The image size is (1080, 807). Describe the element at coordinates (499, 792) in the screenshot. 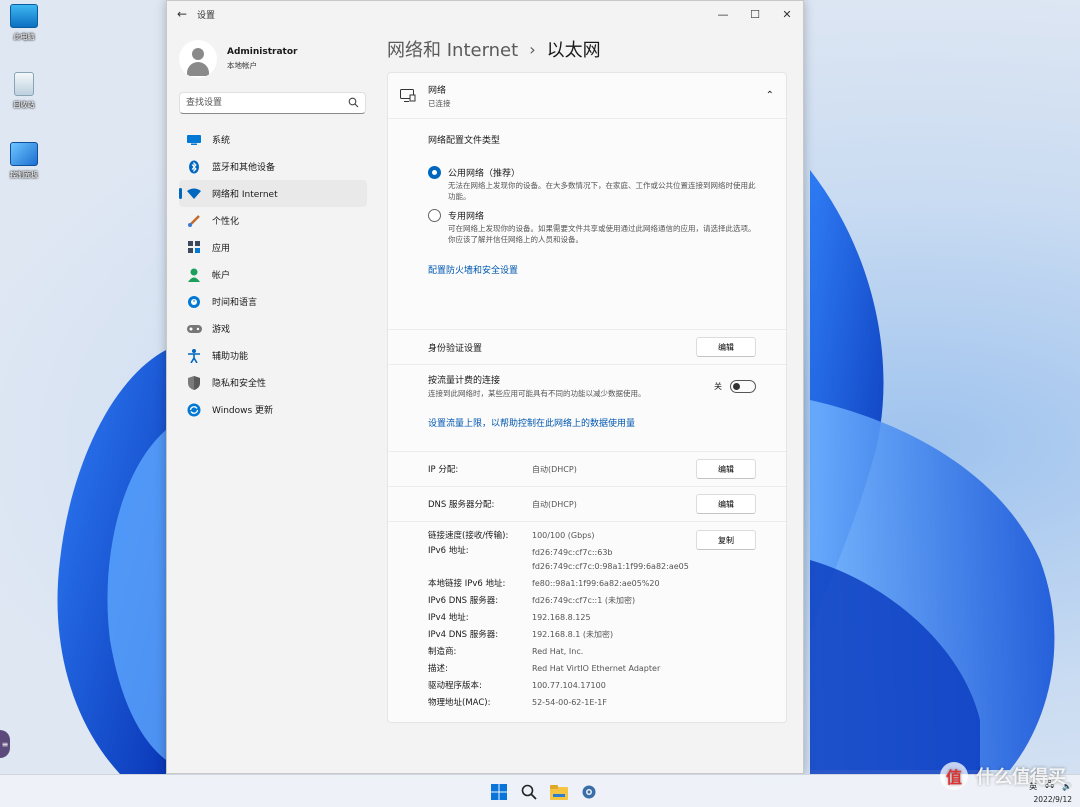

I see `windows-start-icon` at that location.